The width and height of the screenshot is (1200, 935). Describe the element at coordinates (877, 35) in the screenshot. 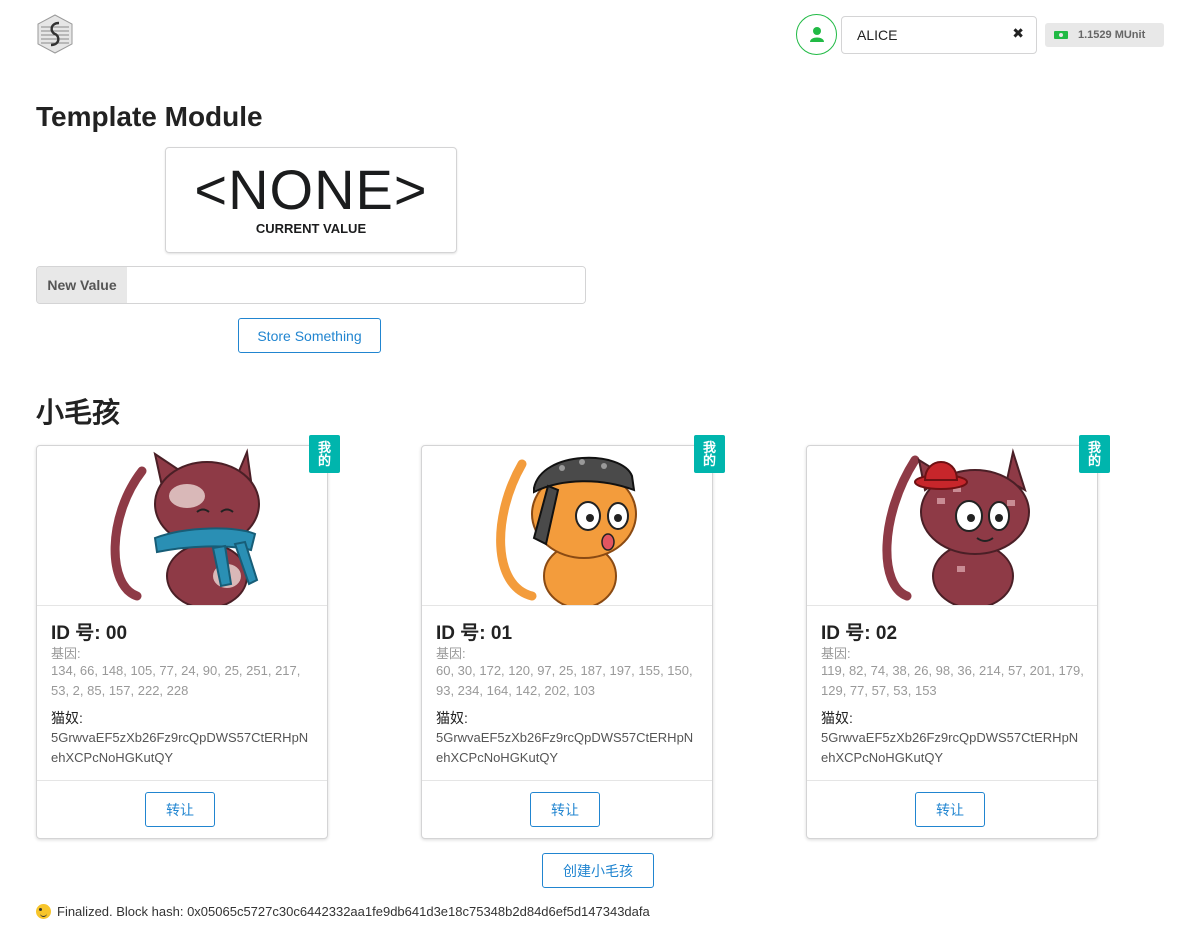

I see `account-value: ALICE` at that location.